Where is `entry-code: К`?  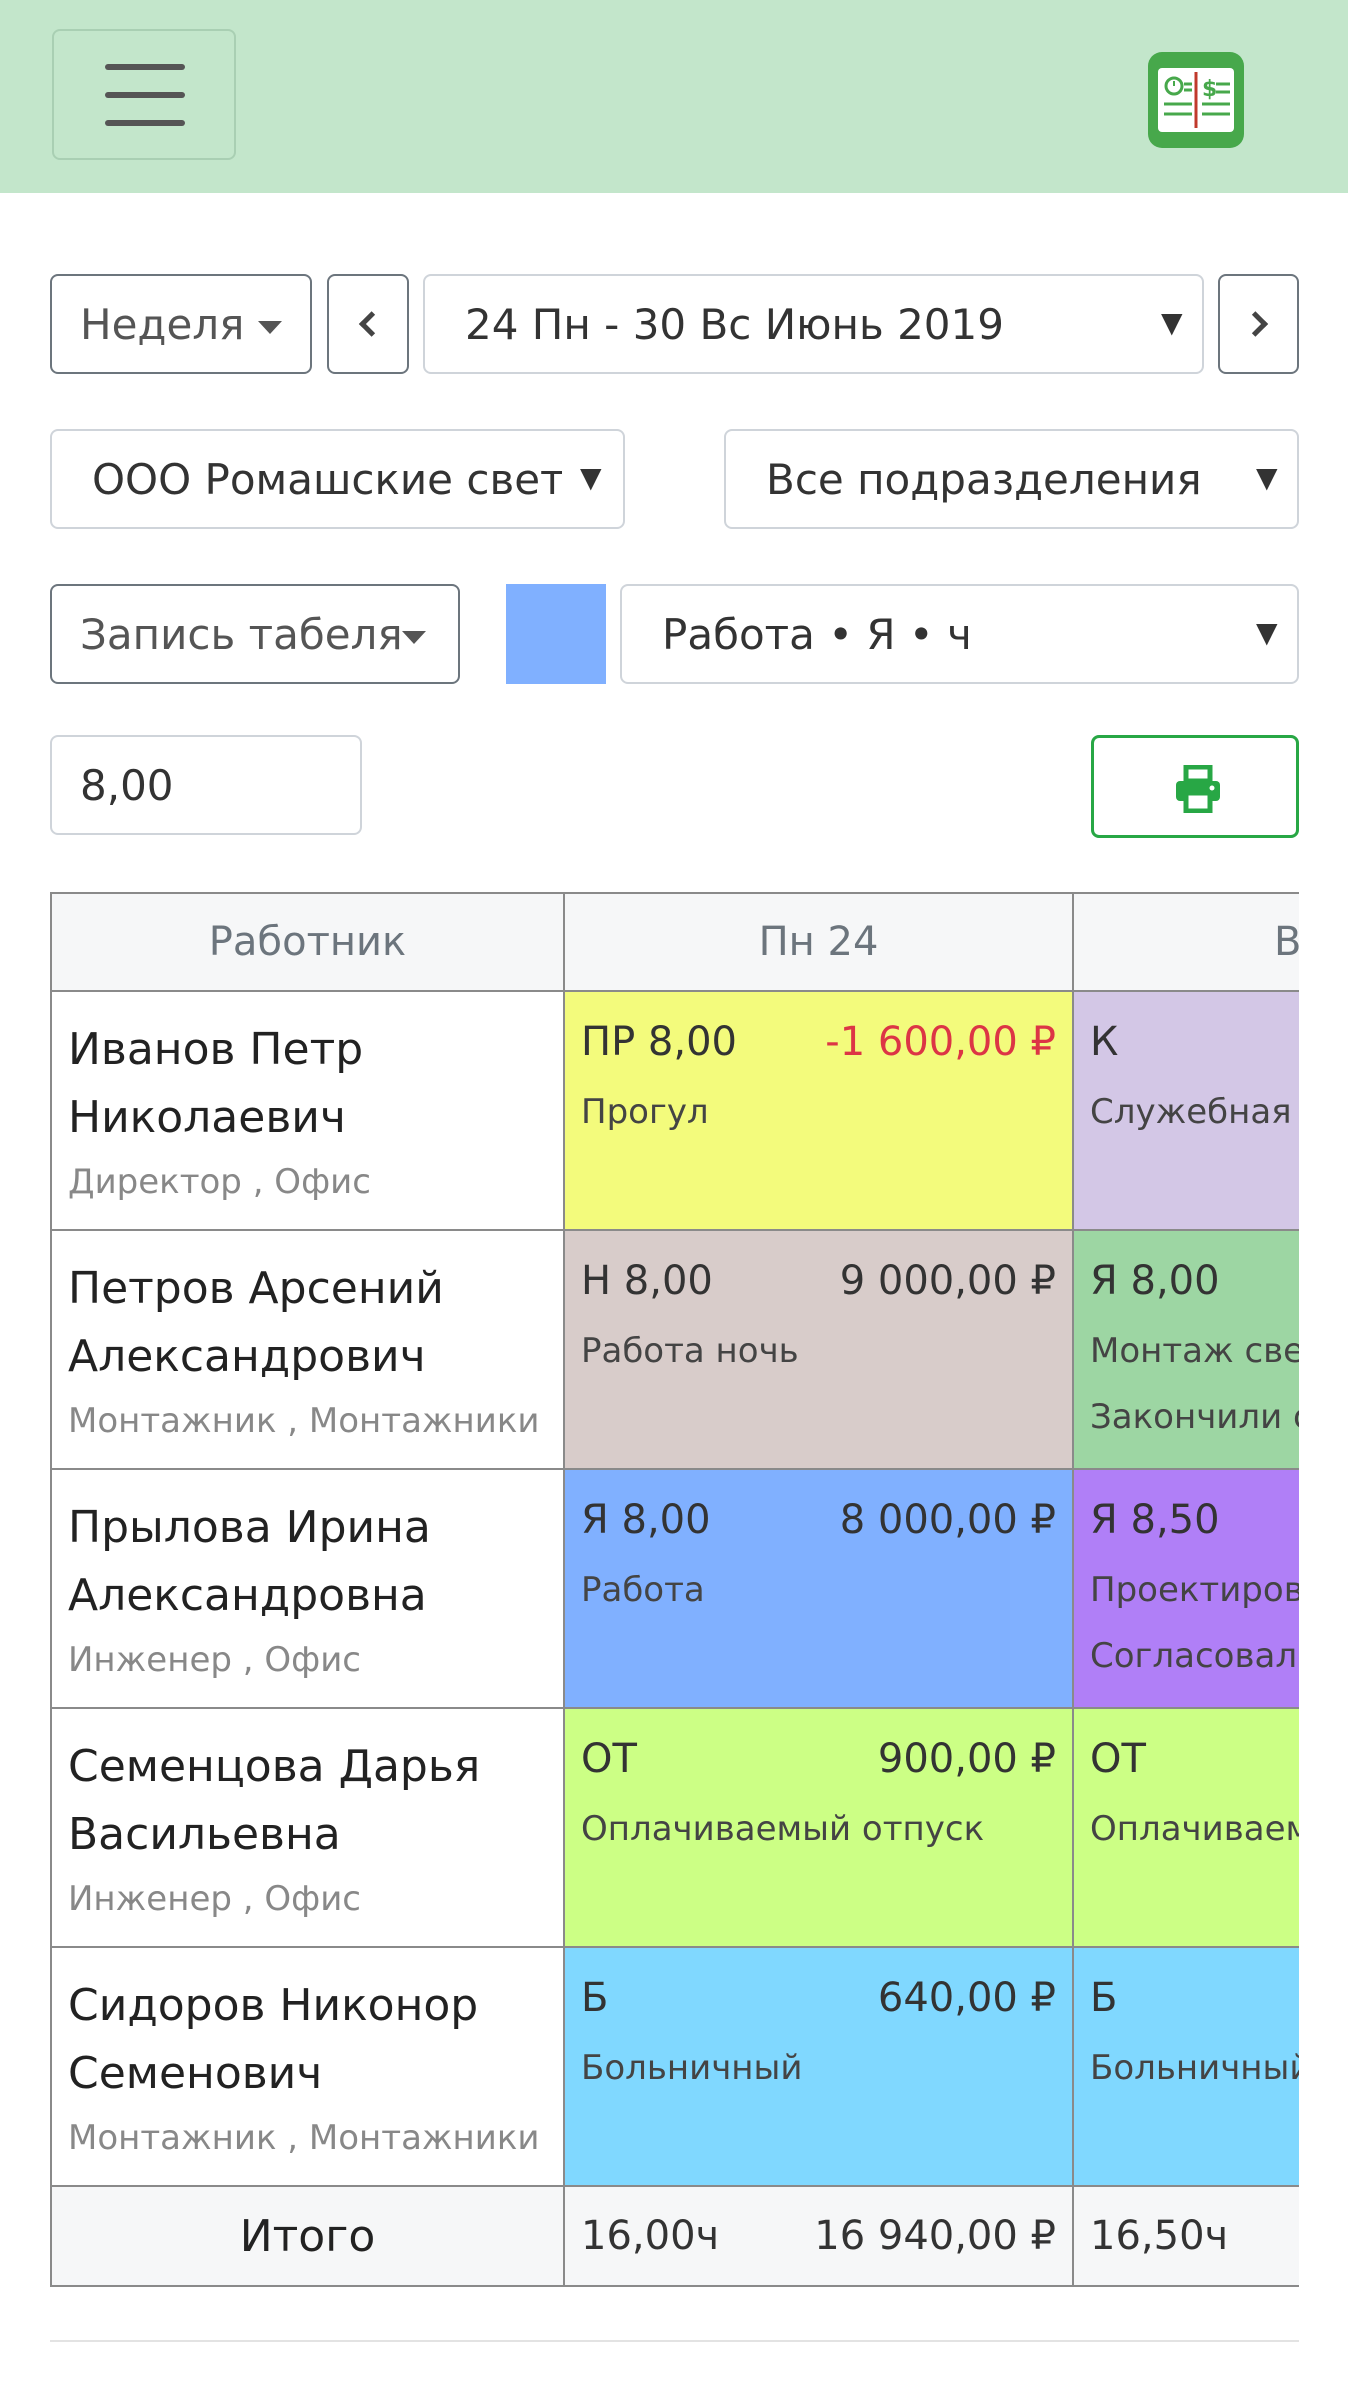
entry-code: К is located at coordinates (1104, 1042).